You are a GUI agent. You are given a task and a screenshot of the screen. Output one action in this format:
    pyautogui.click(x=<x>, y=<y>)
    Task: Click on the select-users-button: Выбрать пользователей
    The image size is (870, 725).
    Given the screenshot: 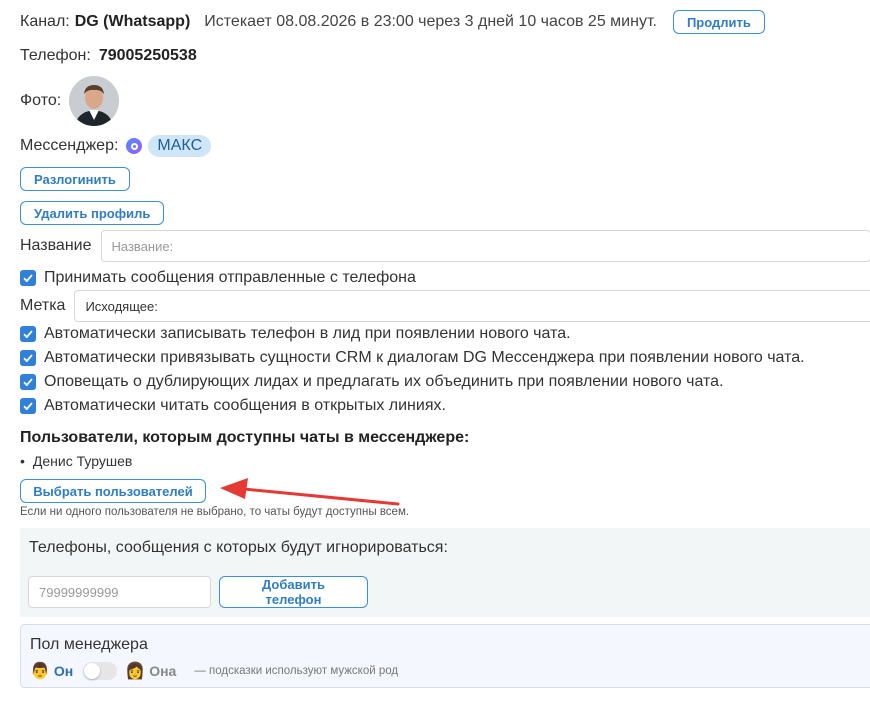 What is the action you would take?
    pyautogui.click(x=113, y=491)
    